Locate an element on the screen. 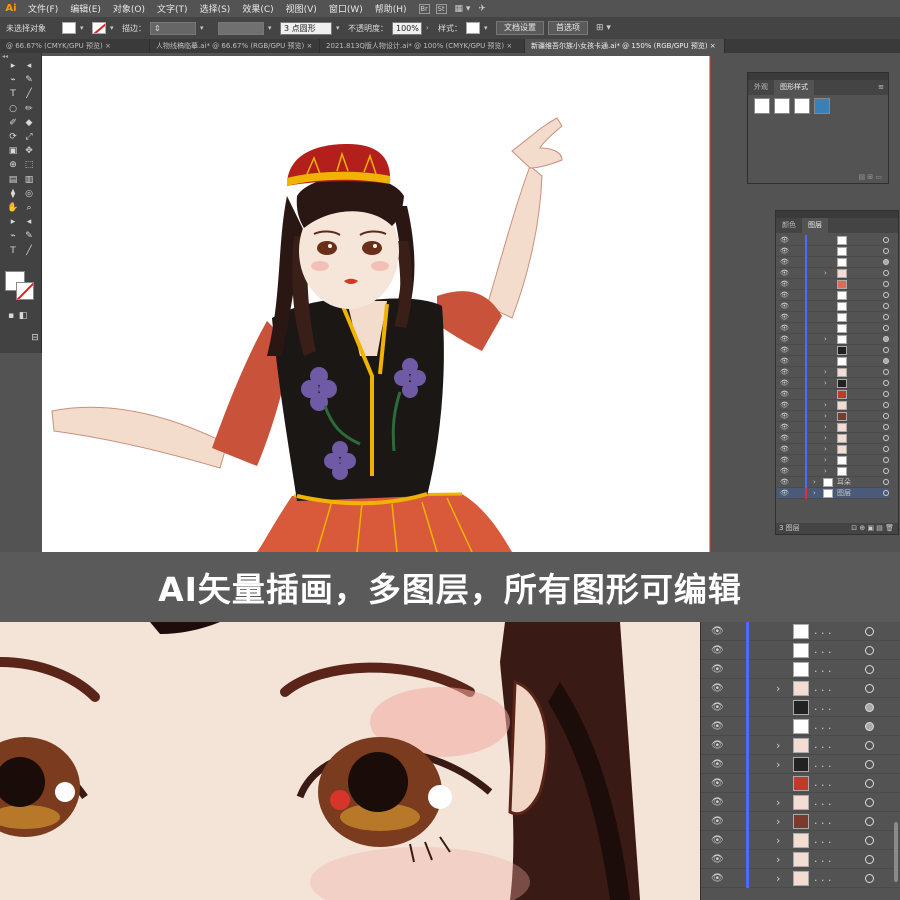 This screenshot has height=900, width=900. tab-layers: 图层 is located at coordinates (815, 225).